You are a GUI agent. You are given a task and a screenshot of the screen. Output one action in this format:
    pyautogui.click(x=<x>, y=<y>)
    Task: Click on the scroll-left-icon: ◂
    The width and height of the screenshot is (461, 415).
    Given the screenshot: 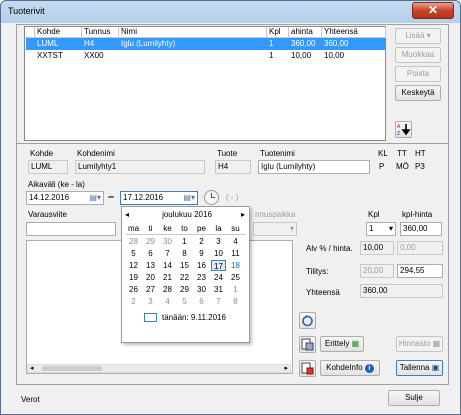 What is the action you would take?
    pyautogui.click(x=32, y=368)
    